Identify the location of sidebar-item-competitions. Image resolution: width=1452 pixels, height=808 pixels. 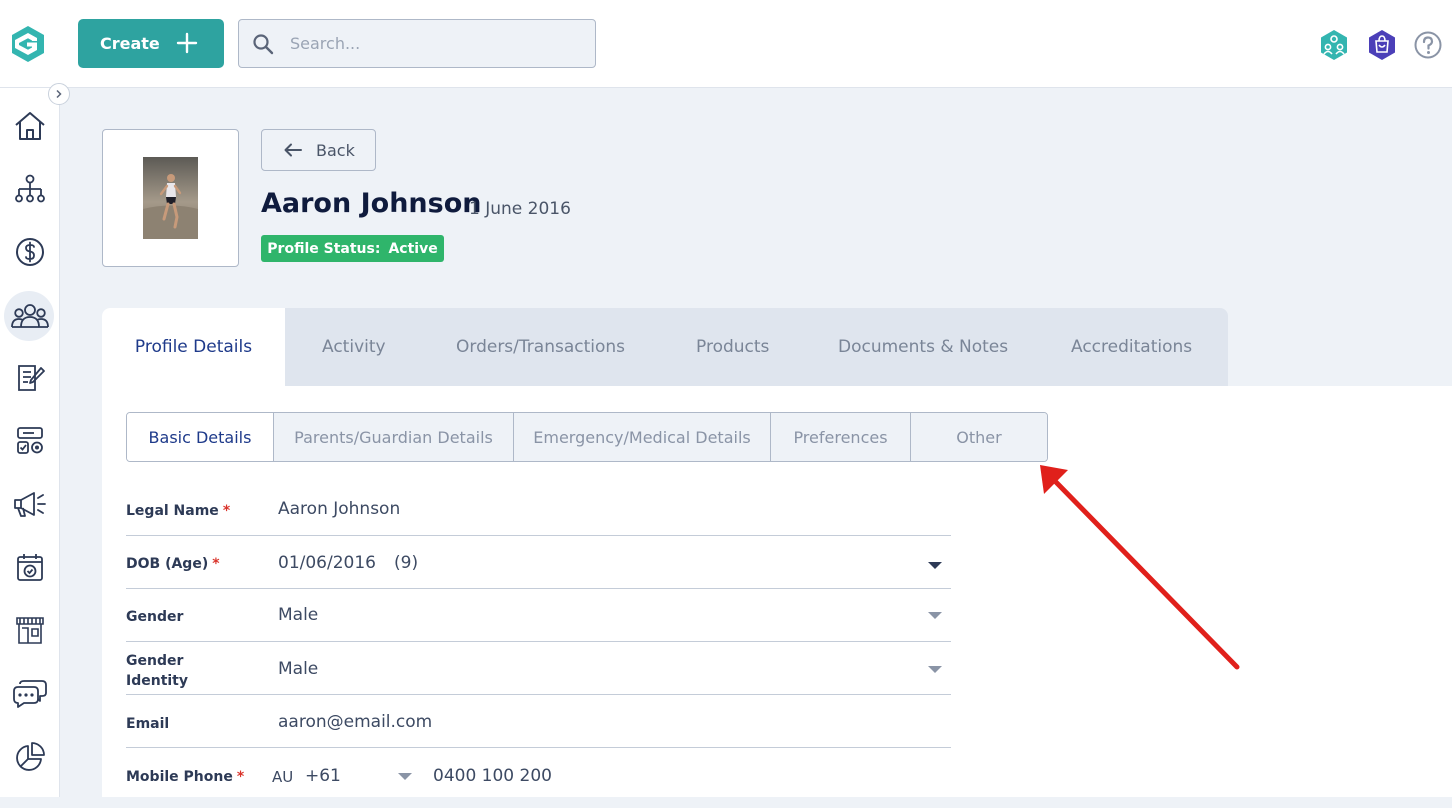
(29, 441).